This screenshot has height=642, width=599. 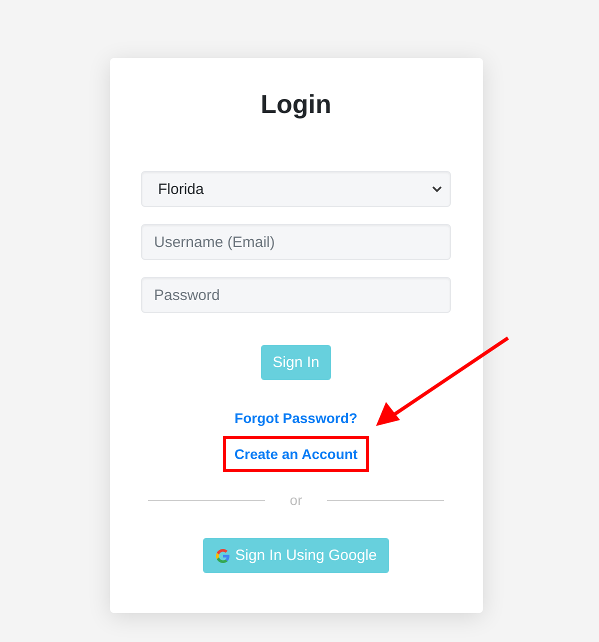 What do you see at coordinates (296, 500) in the screenshot?
I see `or-divider-text: or` at bounding box center [296, 500].